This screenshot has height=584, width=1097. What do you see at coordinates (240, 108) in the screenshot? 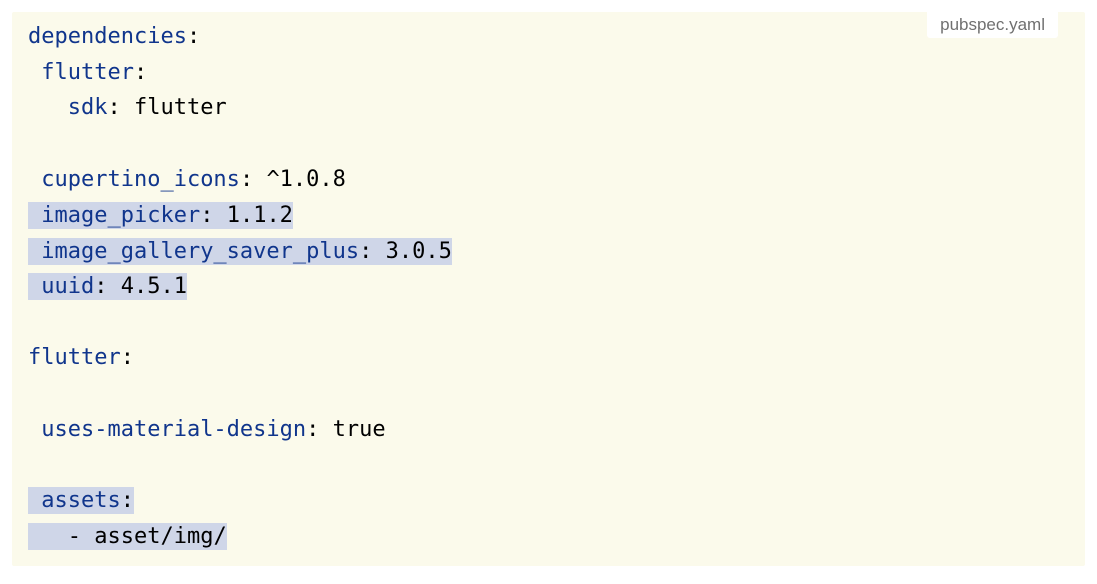
I see `code-line: sdk: flutter` at bounding box center [240, 108].